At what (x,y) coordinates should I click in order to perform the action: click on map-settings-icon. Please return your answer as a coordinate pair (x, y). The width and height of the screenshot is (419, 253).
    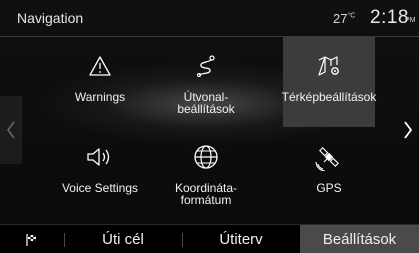
    Looking at the image, I should click on (328, 66).